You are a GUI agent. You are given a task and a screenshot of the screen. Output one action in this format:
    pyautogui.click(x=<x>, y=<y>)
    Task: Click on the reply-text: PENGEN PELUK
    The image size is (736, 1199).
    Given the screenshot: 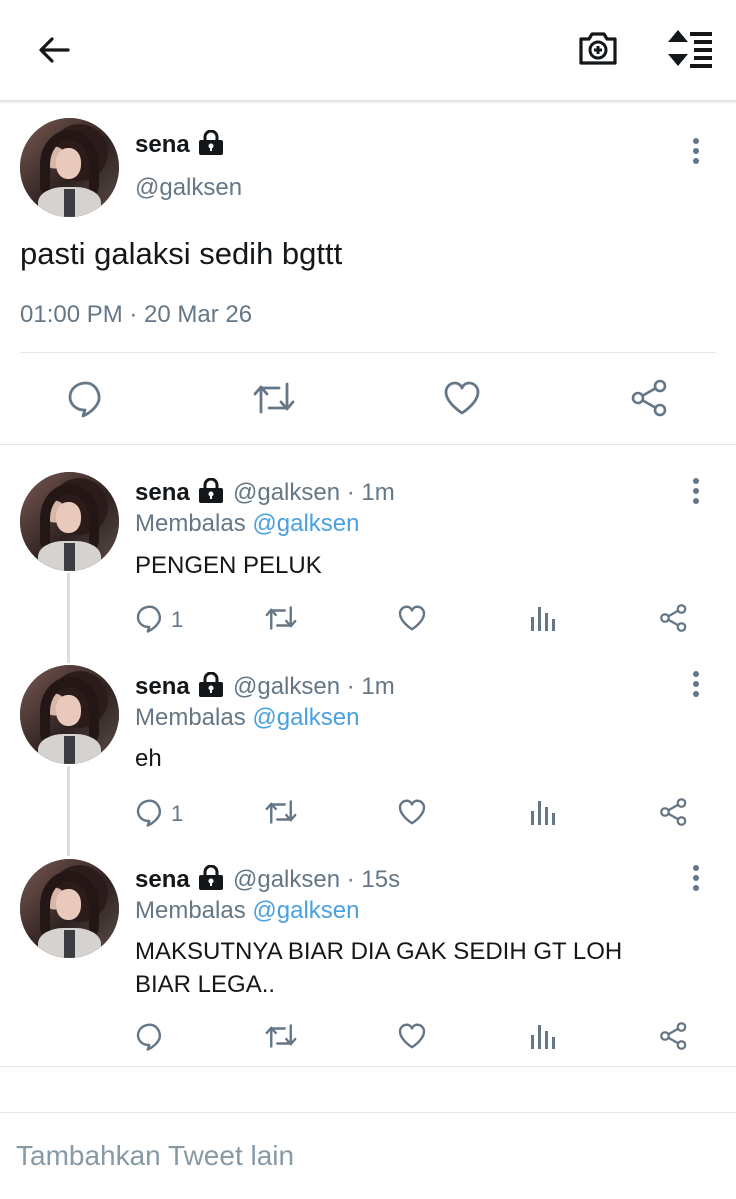 What is the action you would take?
    pyautogui.click(x=228, y=565)
    